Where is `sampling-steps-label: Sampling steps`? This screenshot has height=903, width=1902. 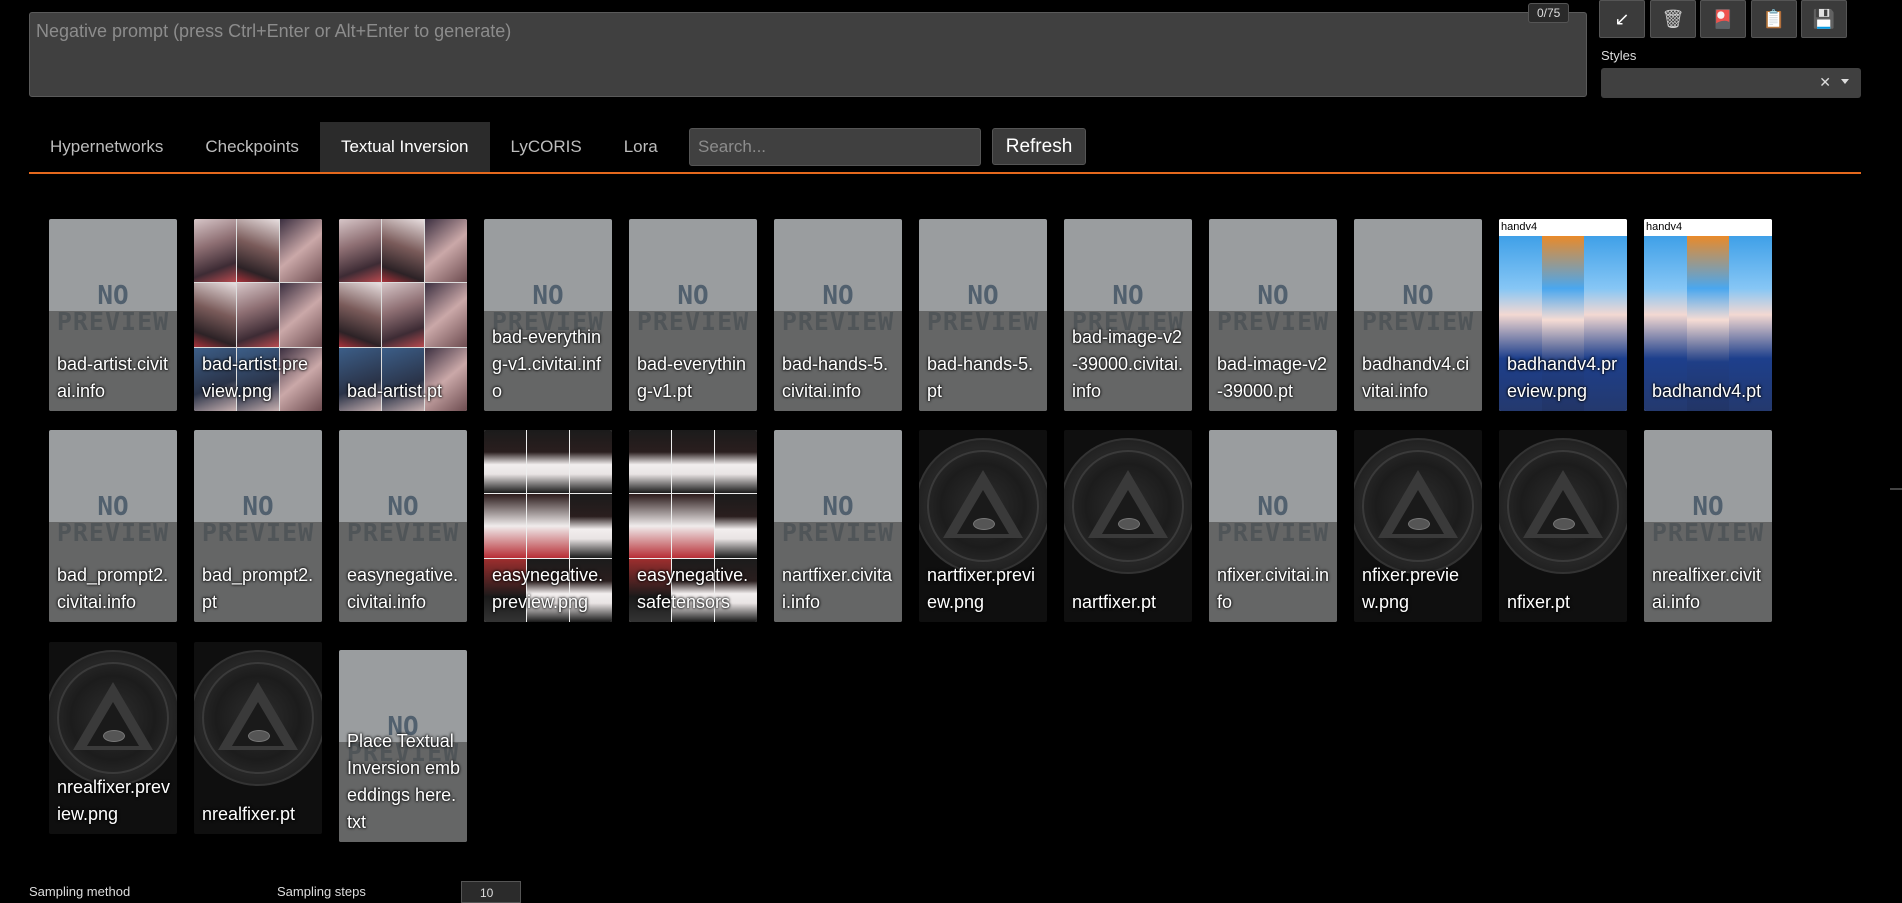
sampling-steps-label: Sampling steps is located at coordinates (321, 891).